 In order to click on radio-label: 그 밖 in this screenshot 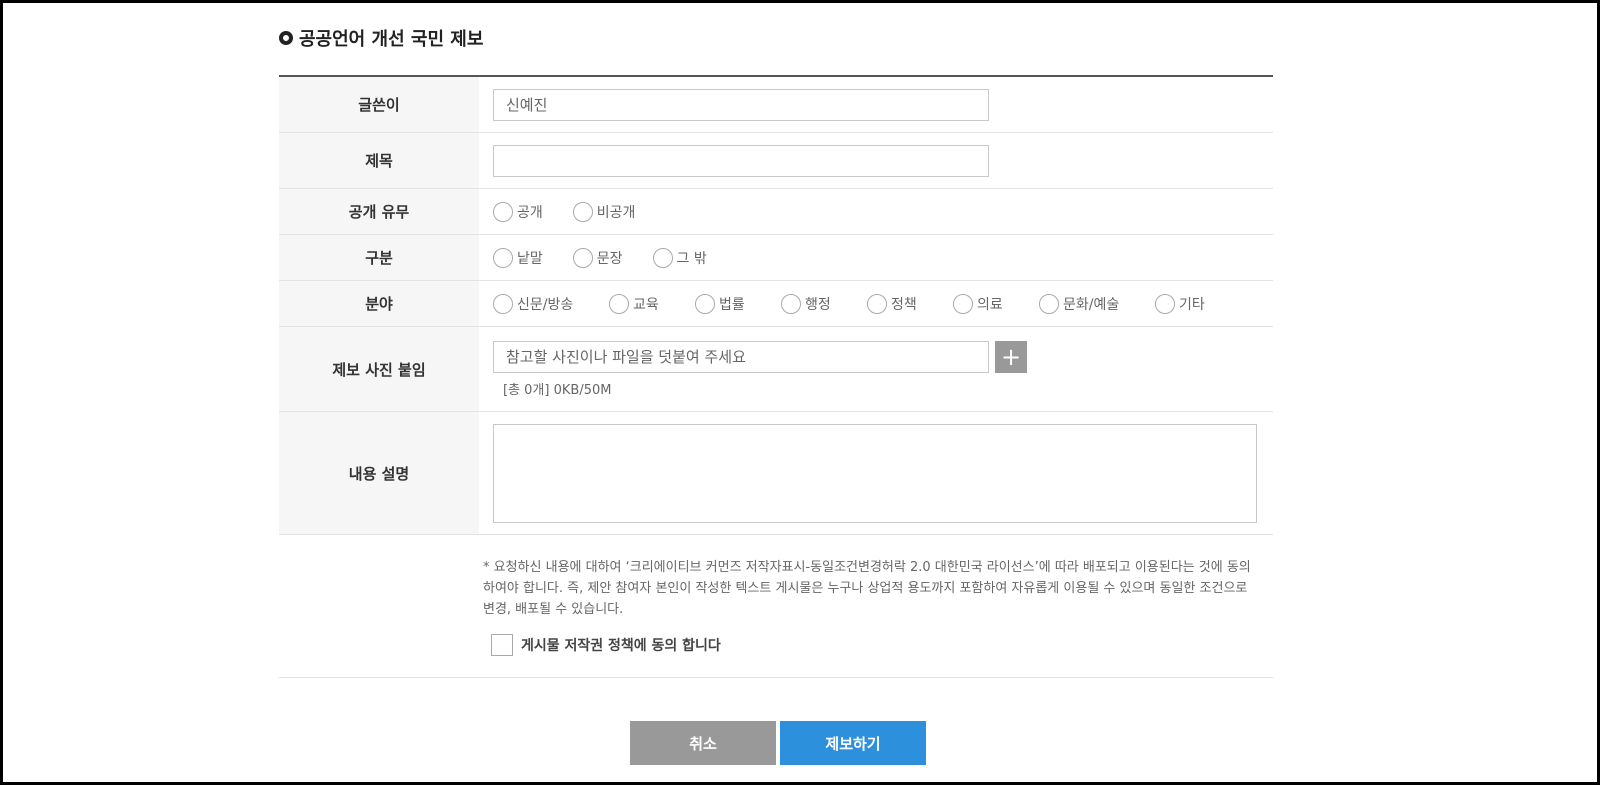, I will do `click(691, 258)`.